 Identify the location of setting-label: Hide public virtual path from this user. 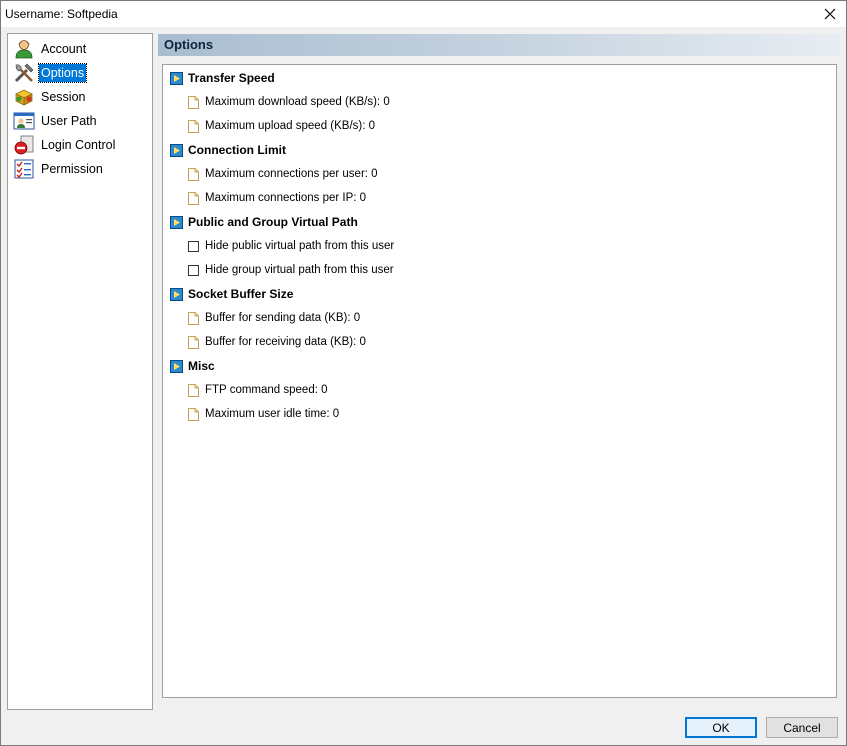
(300, 246).